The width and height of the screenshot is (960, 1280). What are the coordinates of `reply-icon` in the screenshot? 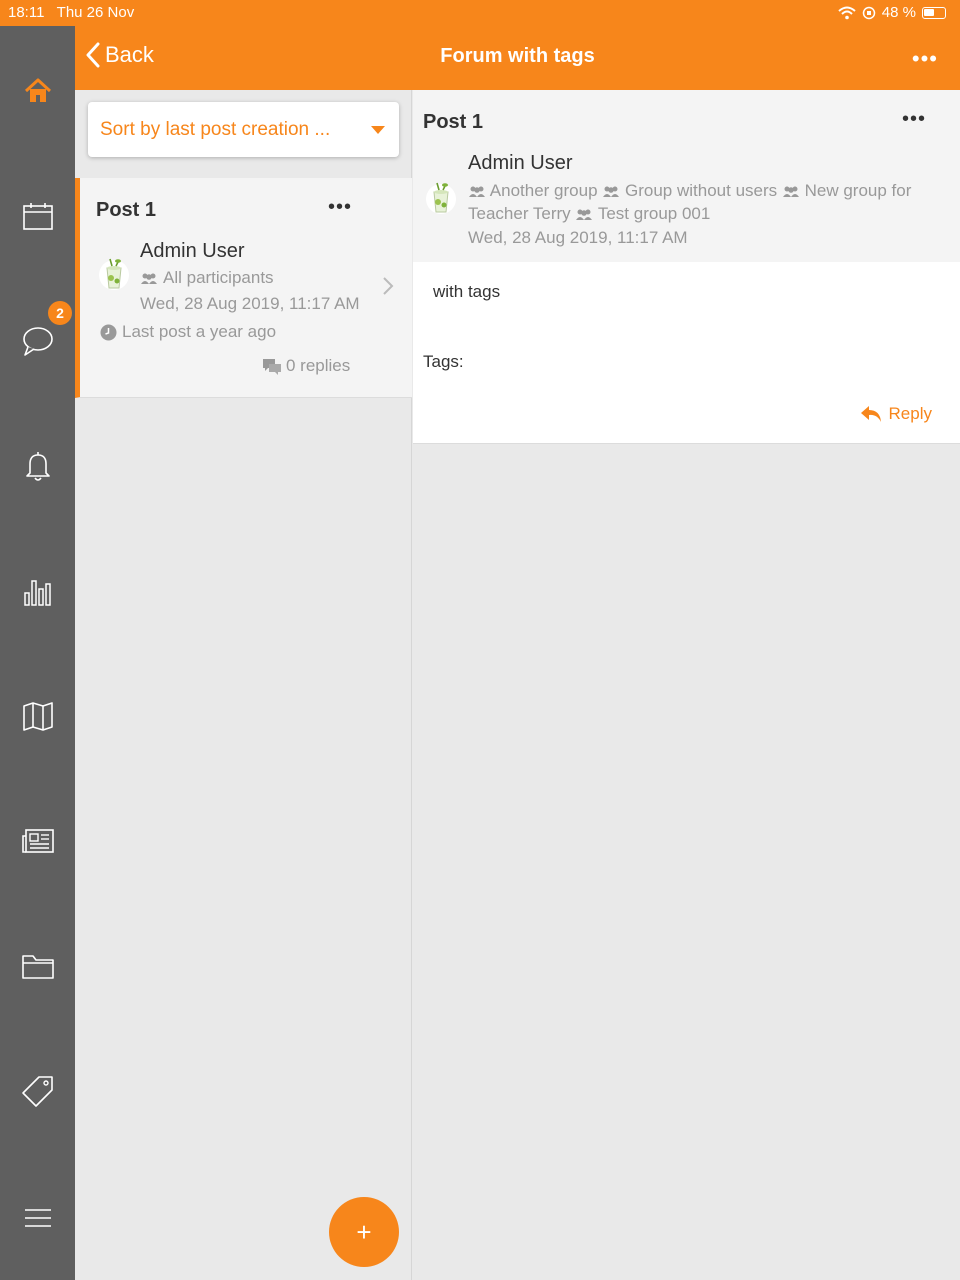 It's located at (870, 414).